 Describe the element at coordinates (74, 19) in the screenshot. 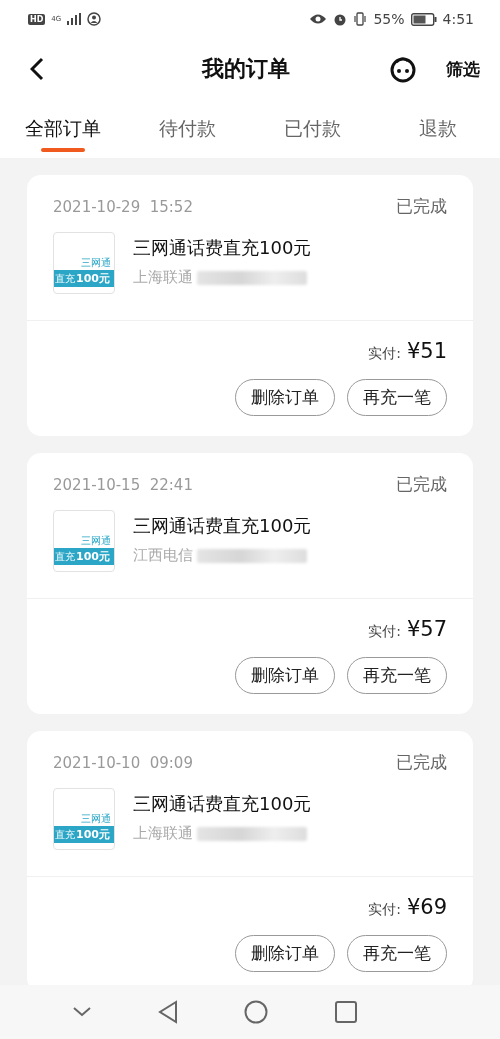

I see `signal-icon` at that location.